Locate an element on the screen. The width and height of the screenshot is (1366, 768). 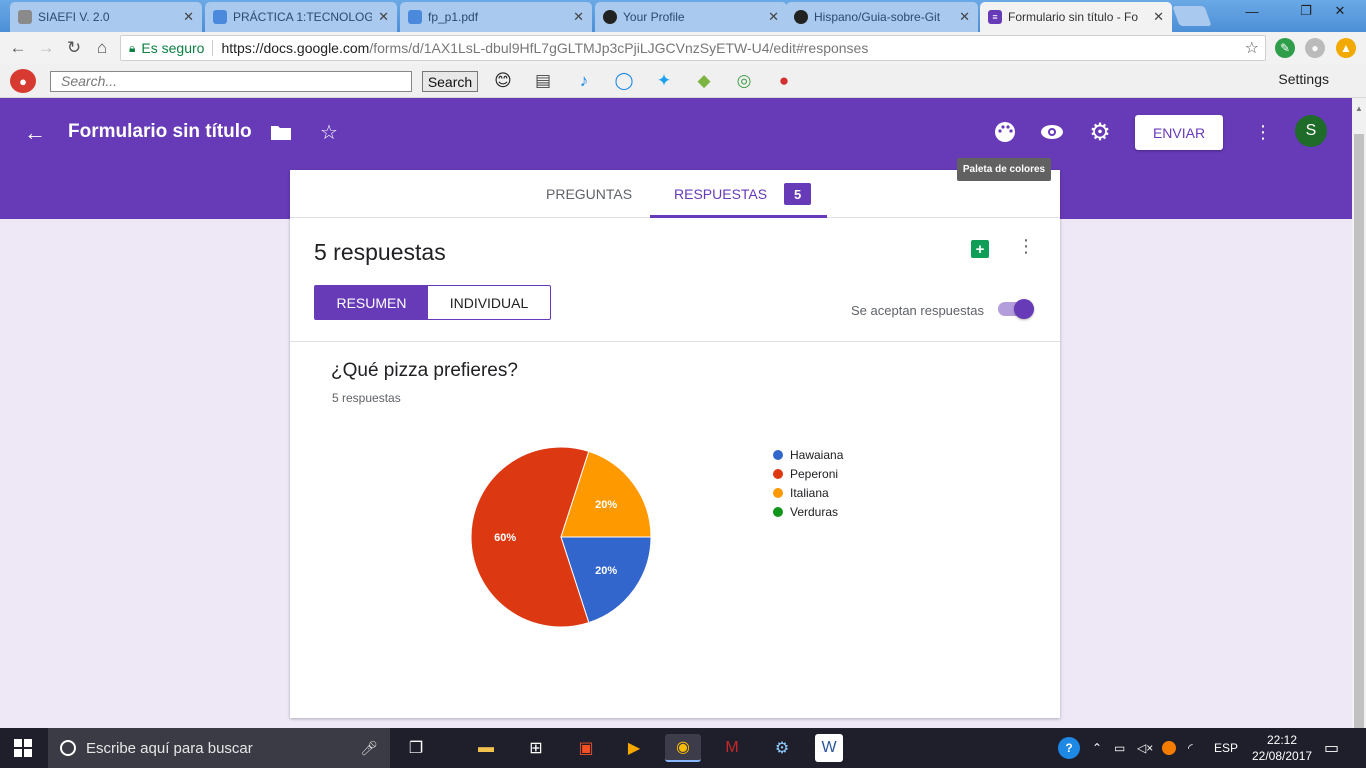
angry-birds-icon: ● is located at coordinates (784, 81).